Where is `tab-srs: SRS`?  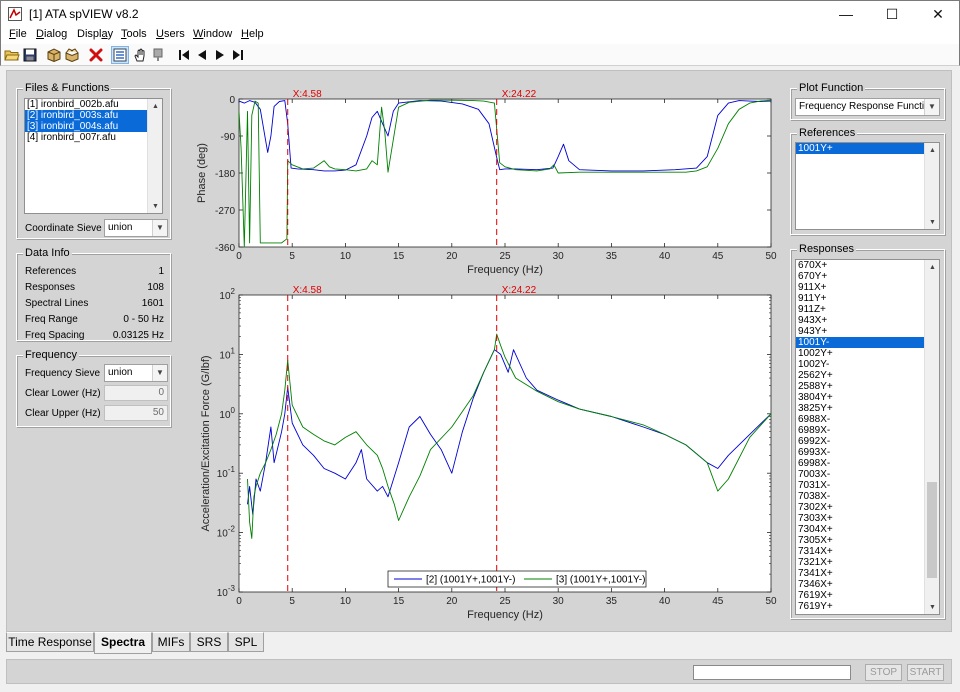 tab-srs: SRS is located at coordinates (209, 642).